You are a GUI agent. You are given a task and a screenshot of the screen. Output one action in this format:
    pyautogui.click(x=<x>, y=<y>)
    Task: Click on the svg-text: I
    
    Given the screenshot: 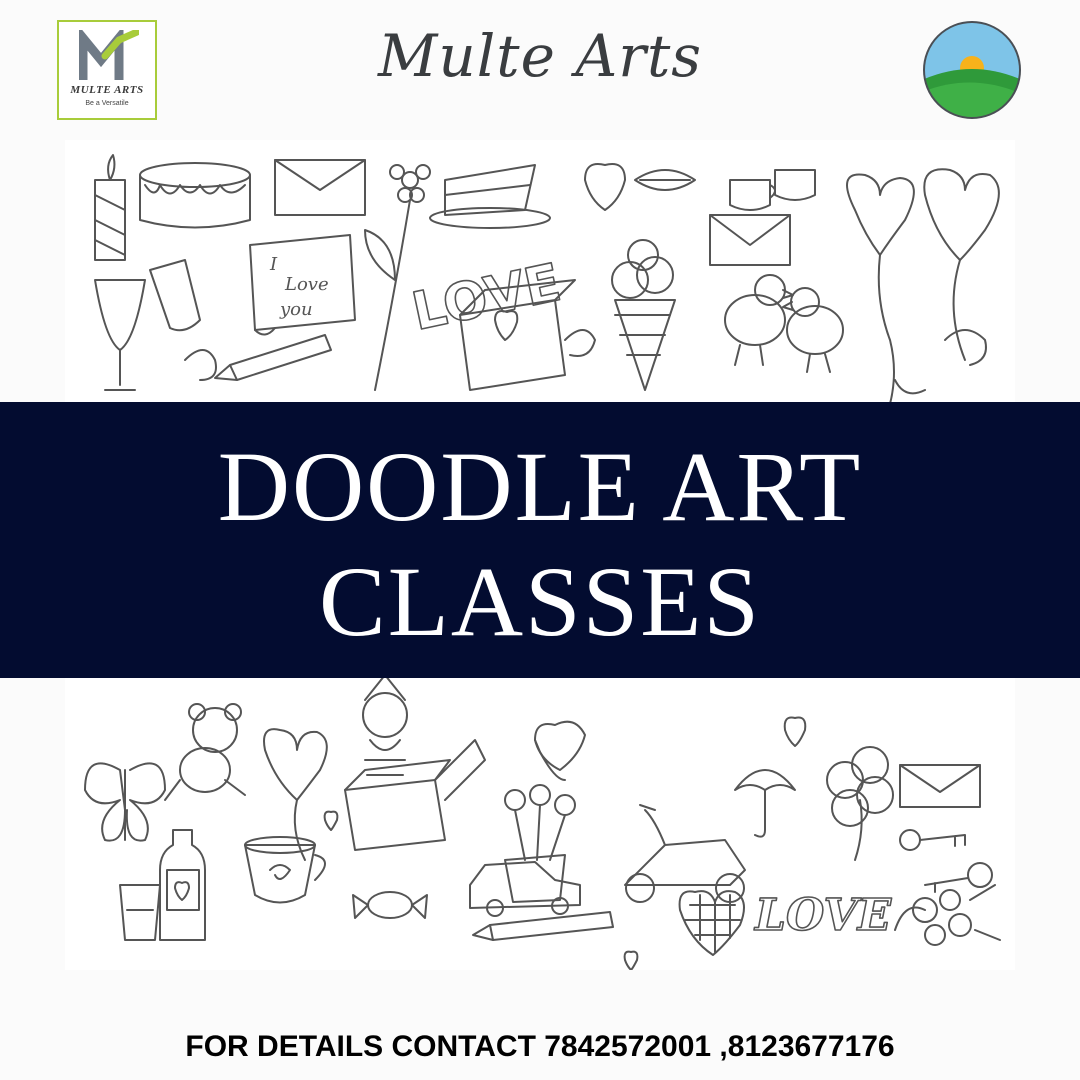 What is the action you would take?
    pyautogui.click(x=273, y=264)
    